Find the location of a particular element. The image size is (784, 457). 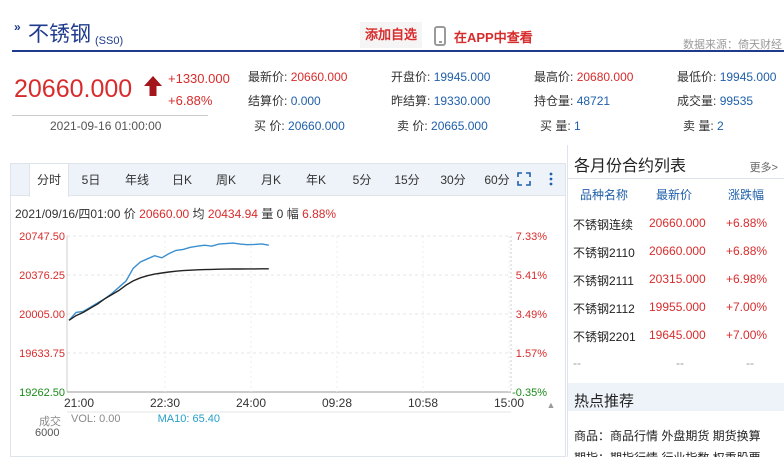

scroll-arrow-icon: ▲ is located at coordinates (551, 405).